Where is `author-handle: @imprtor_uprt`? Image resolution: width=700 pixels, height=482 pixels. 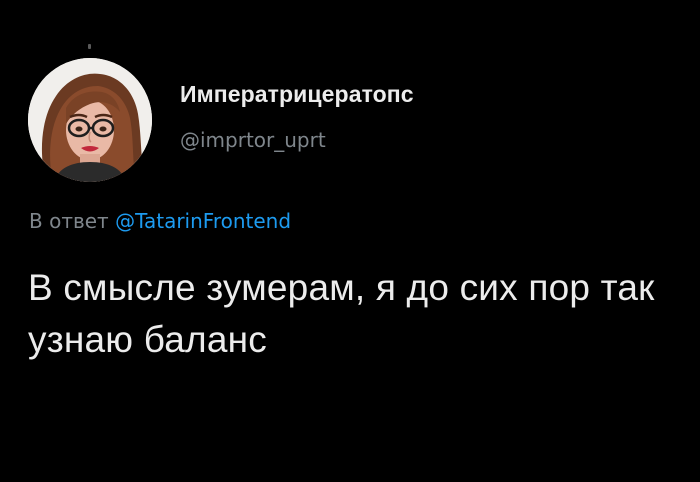 author-handle: @imprtor_uprt is located at coordinates (297, 140).